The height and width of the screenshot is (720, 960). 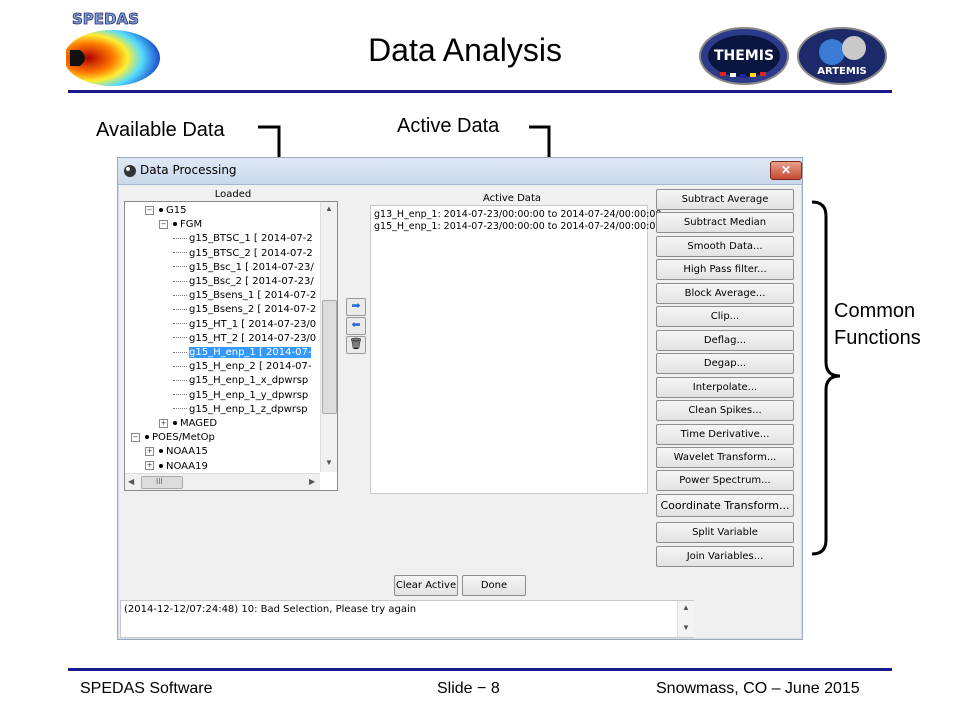 I want to click on tree-item: g15_Bsens_1 [ 2014-07-2, so click(x=244, y=296).